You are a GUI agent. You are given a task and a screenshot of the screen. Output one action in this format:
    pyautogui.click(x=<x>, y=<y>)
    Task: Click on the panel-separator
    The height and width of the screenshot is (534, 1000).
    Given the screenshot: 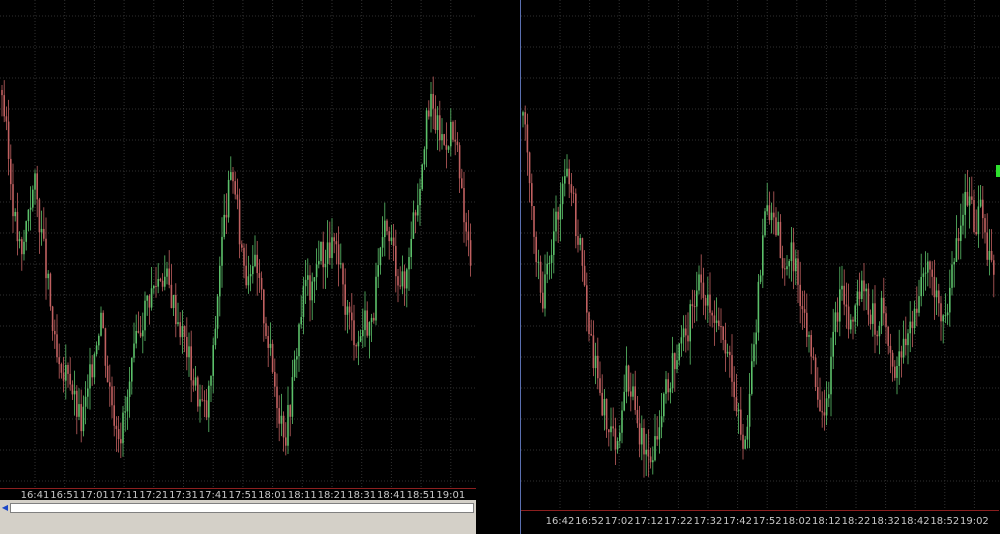 What is the action you would take?
    pyautogui.click(x=498, y=267)
    